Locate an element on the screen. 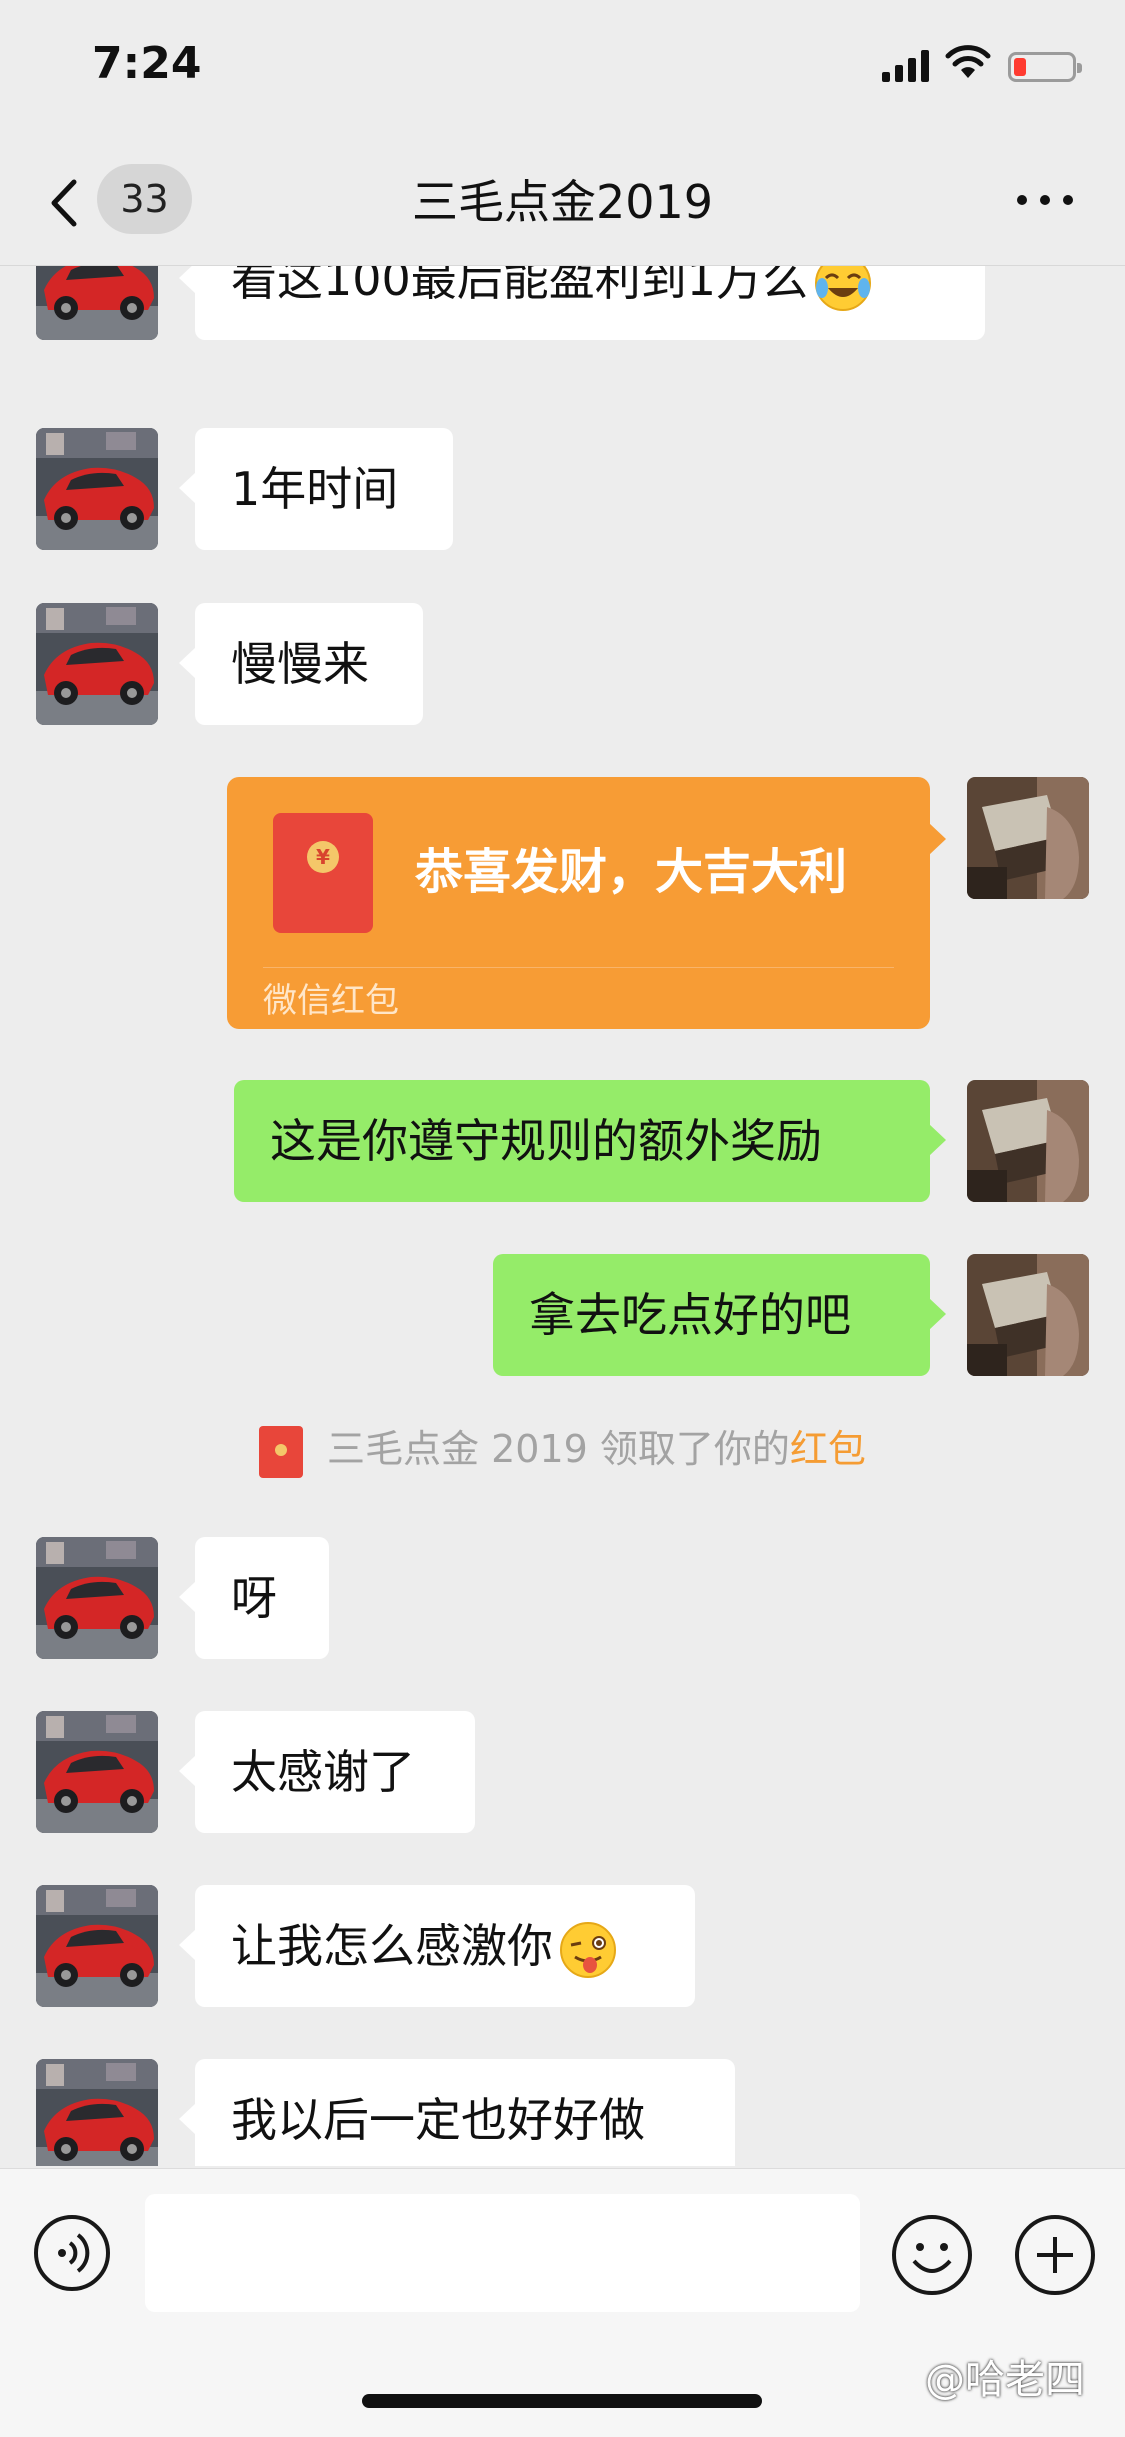  message-text: 看这100最后能盈利到1万么 is located at coordinates (520, 286).